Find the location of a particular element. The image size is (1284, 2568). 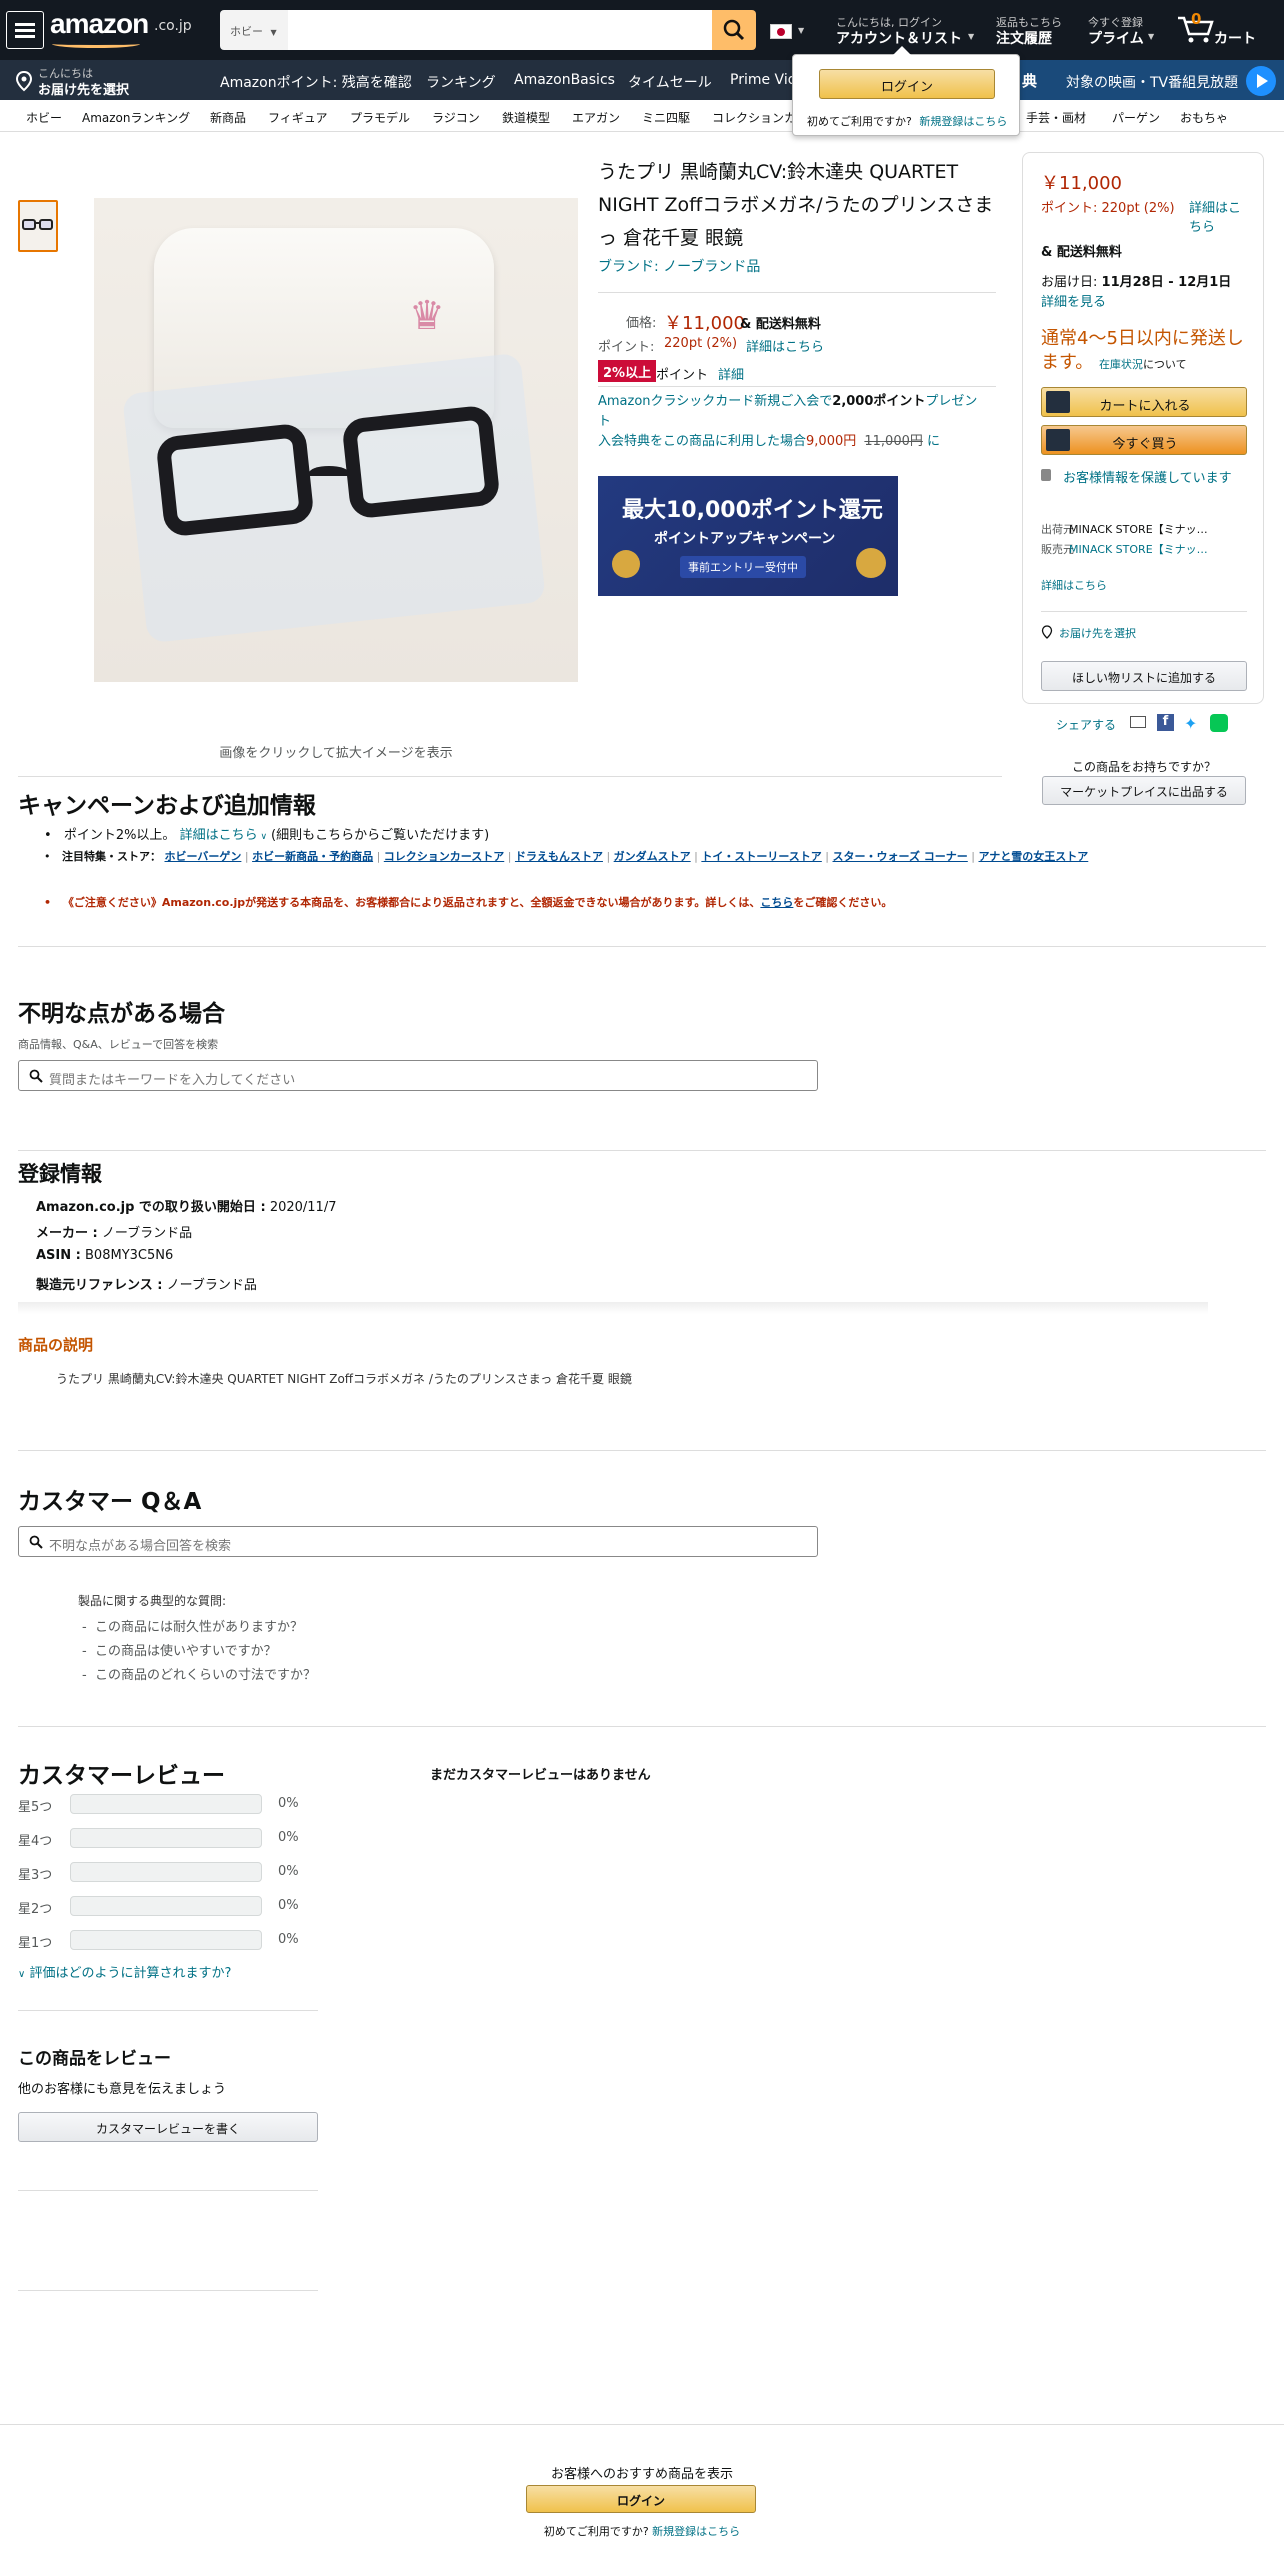

star-row-label: 星5つ is located at coordinates (35, 1805).